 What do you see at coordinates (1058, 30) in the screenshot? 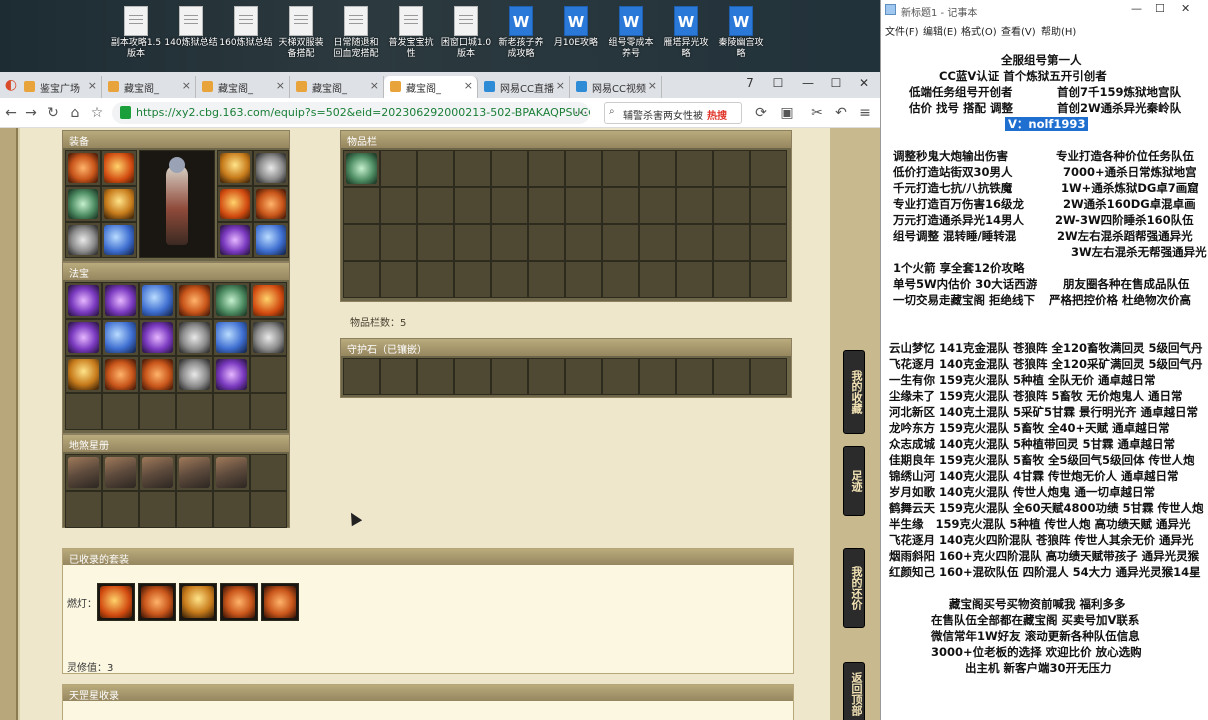
I see `notepad-menu-item: 帮助(H)` at bounding box center [1058, 30].